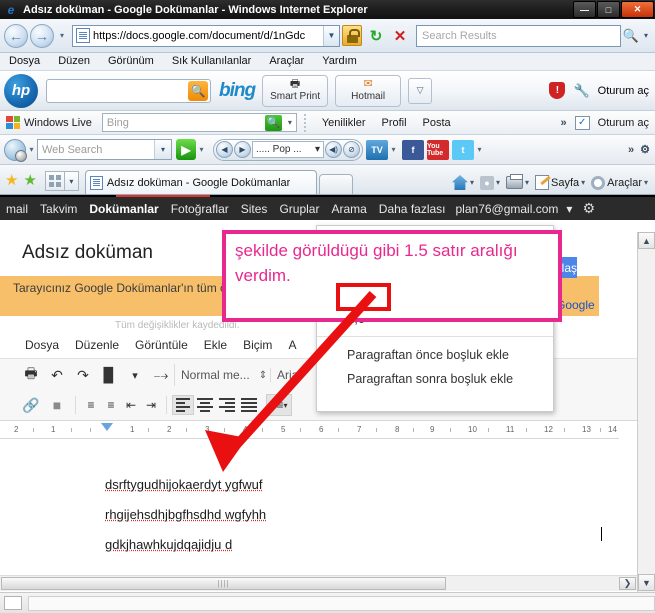 This screenshot has width=655, height=613. What do you see at coordinates (344, 123) in the screenshot?
I see `wl-link-yenilikler: Yenilikler` at bounding box center [344, 123].